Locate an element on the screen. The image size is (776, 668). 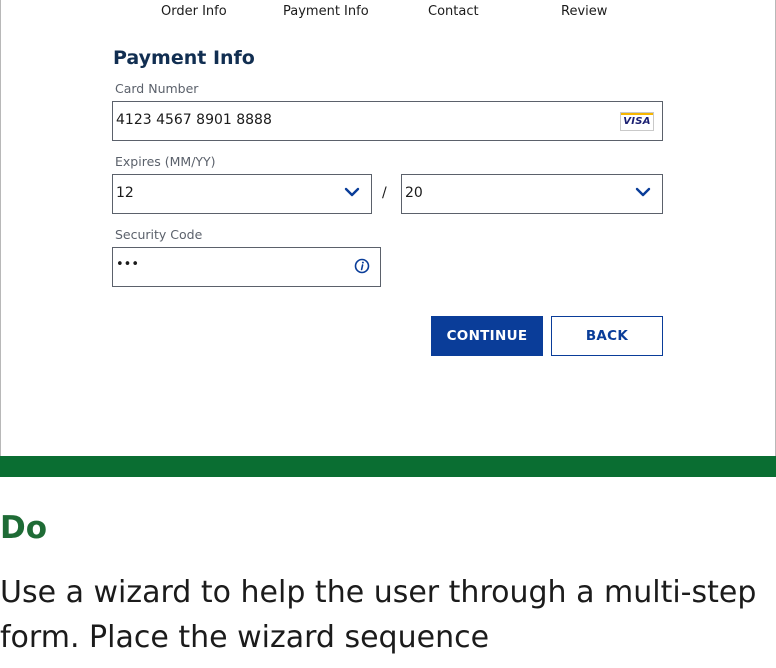
security-code-value: ••• is located at coordinates (128, 264).